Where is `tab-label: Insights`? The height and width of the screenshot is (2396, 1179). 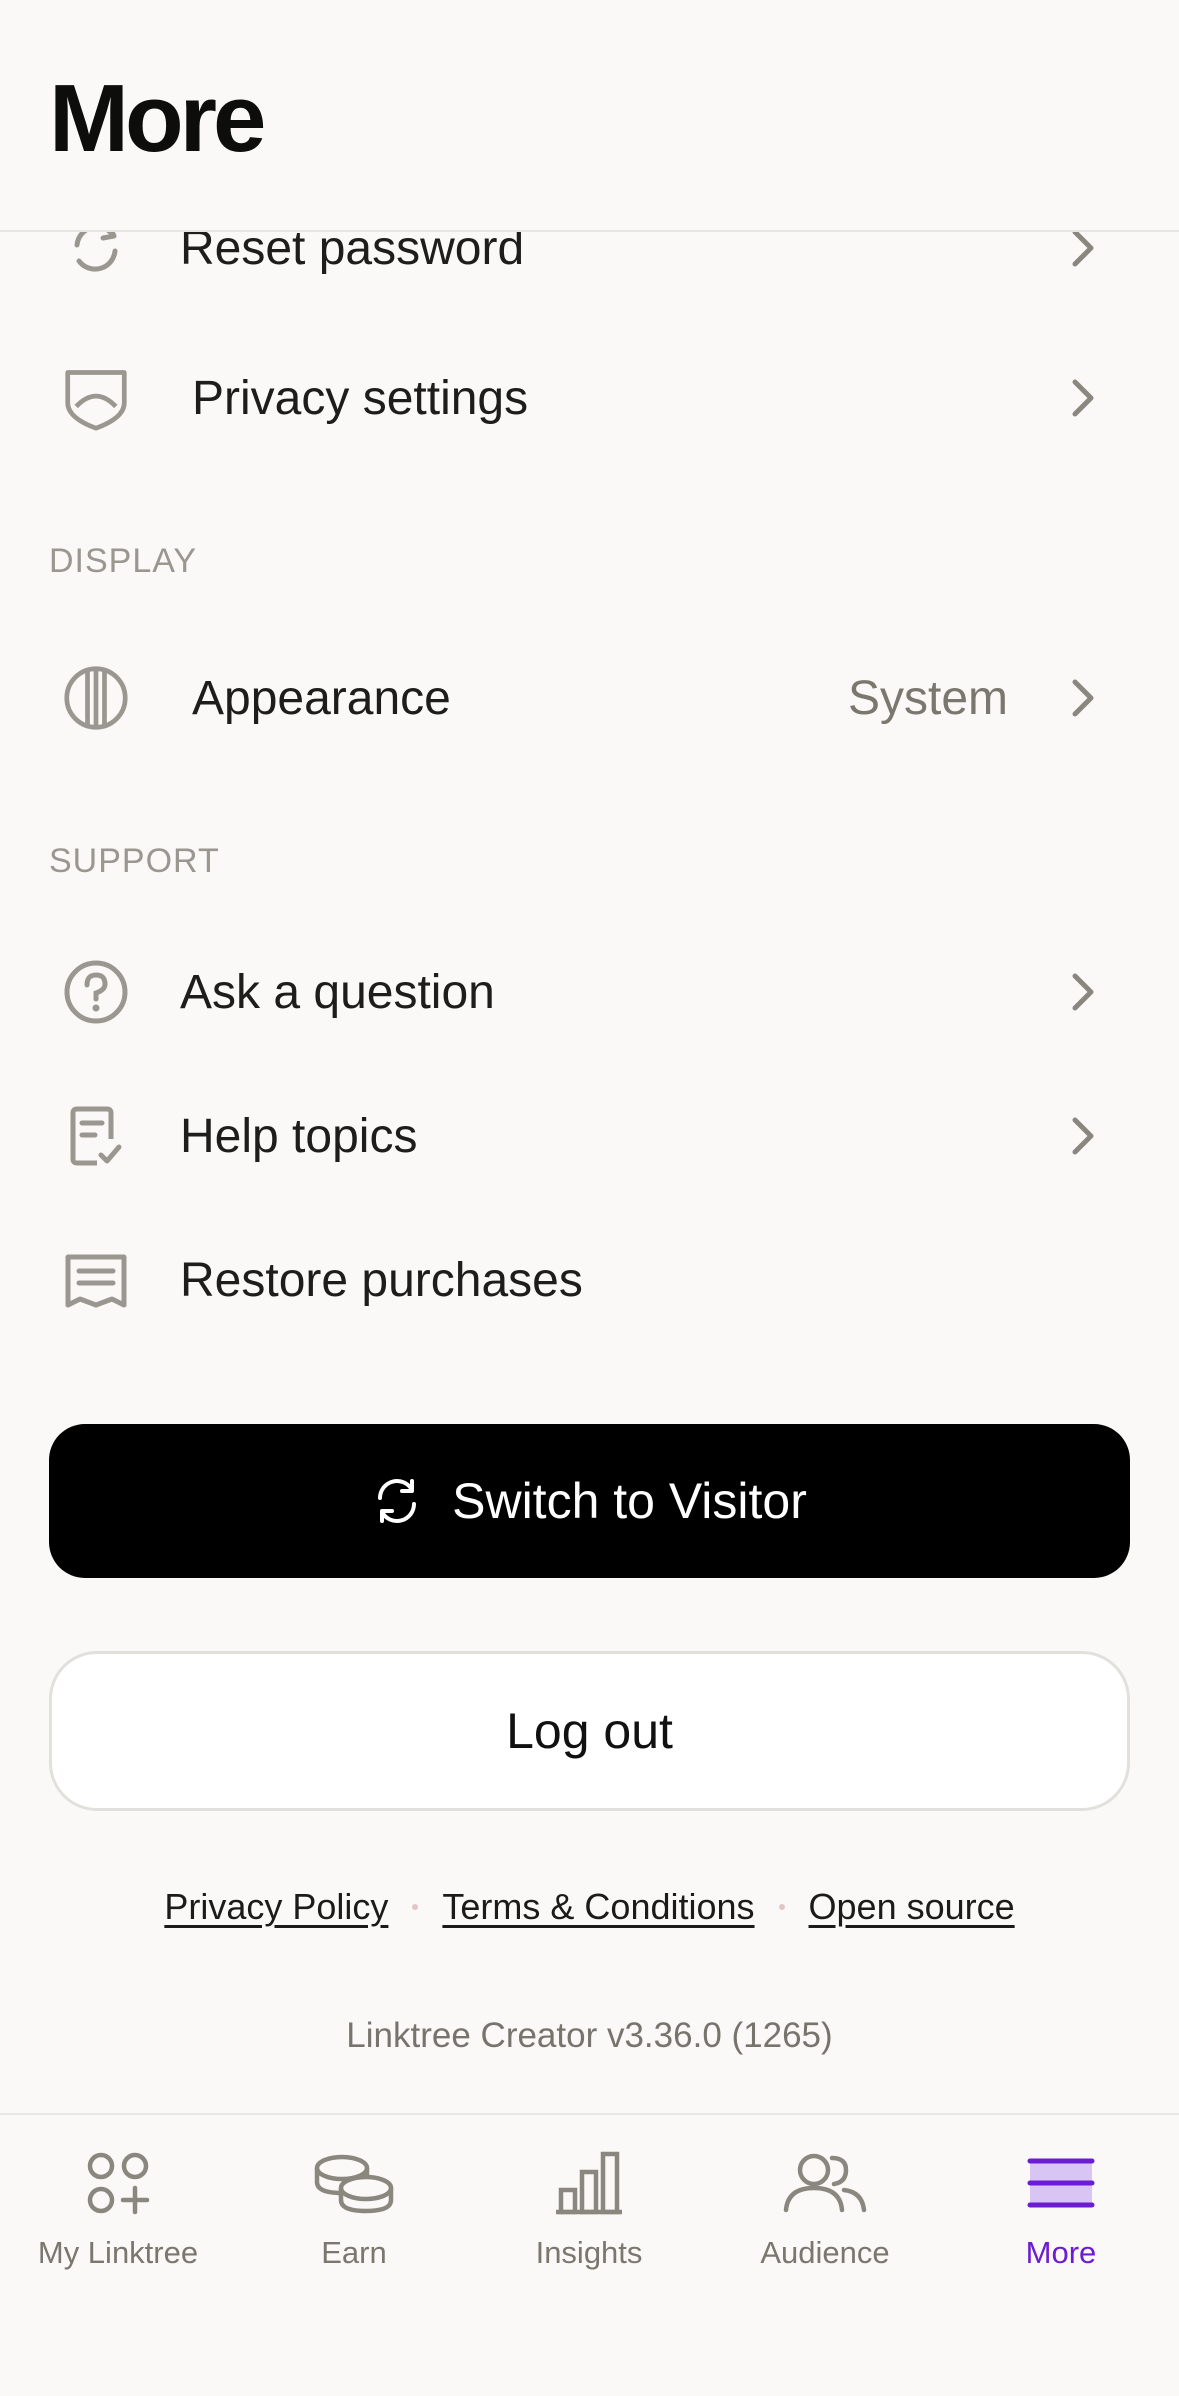 tab-label: Insights is located at coordinates (589, 2252).